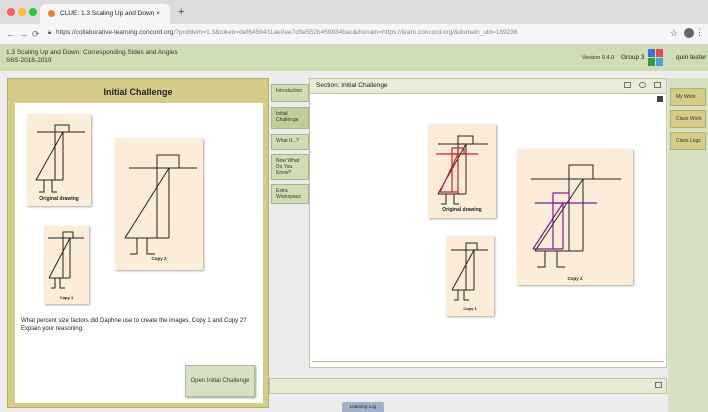 The image size is (708, 412). What do you see at coordinates (29, 60) in the screenshot?
I see `class-name: S6S-2018-2019` at bounding box center [29, 60].